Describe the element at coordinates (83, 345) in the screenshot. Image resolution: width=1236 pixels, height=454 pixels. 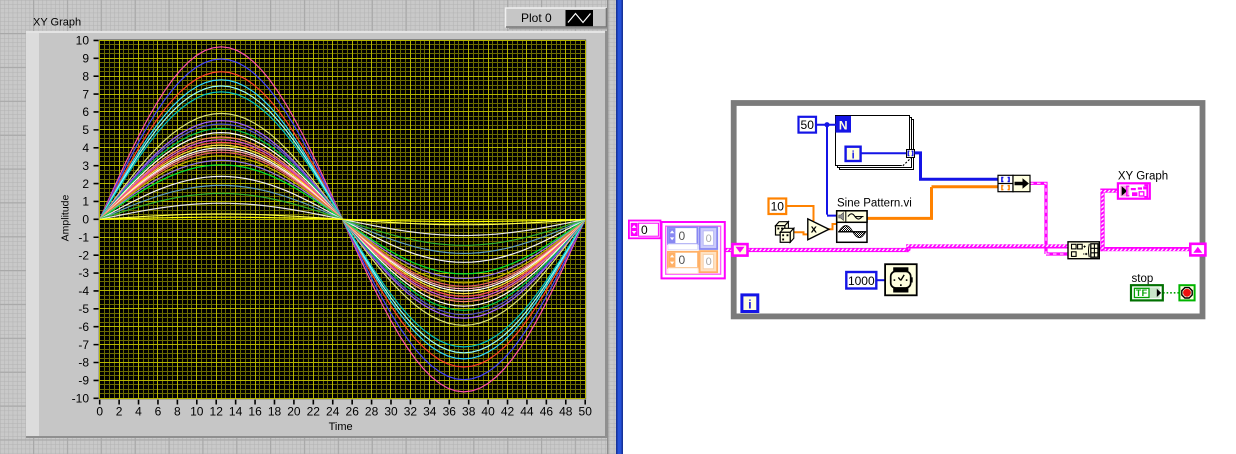
I see `svg-text: -7` at that location.